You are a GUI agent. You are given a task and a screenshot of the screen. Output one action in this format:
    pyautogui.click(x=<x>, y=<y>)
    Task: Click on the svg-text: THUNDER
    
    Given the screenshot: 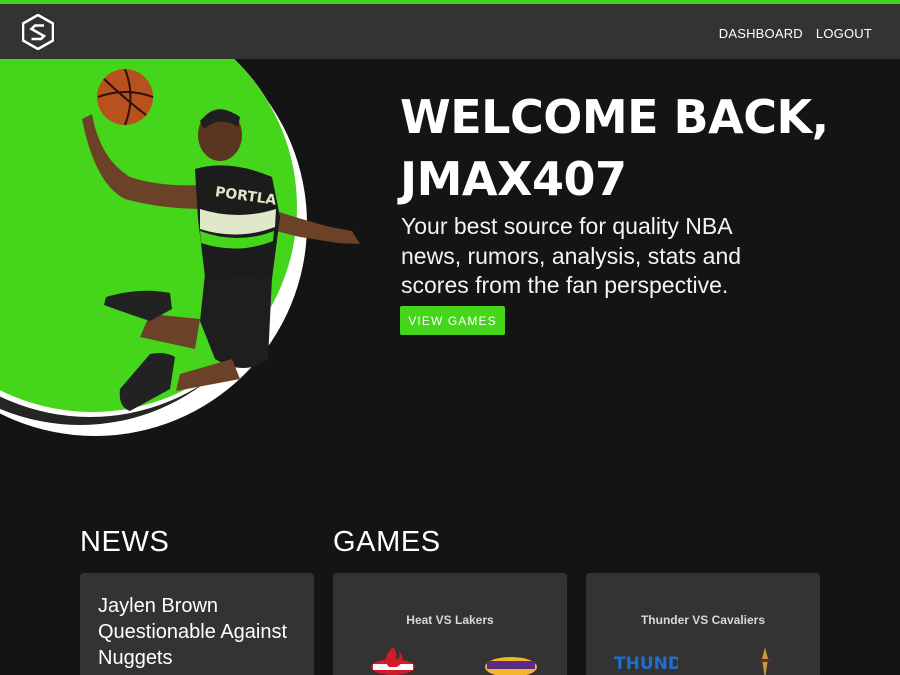 What is the action you would take?
    pyautogui.click(x=646, y=664)
    